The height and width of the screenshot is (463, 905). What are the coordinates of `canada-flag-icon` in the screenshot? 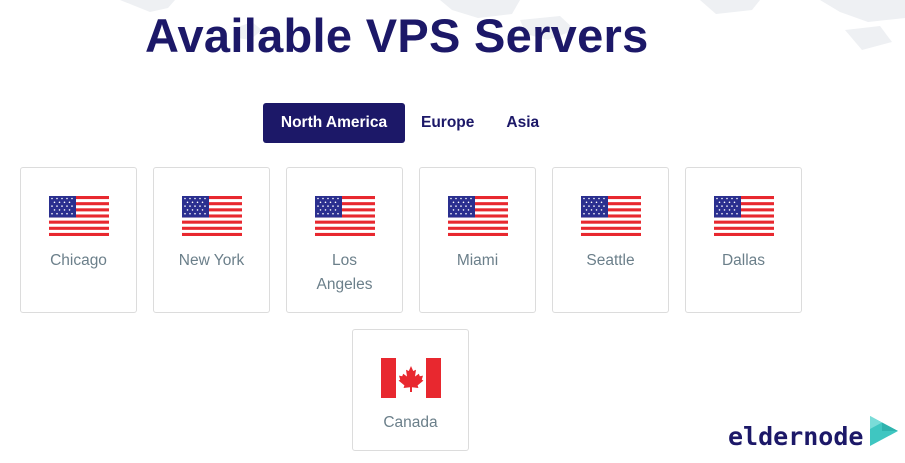 It's located at (410, 378).